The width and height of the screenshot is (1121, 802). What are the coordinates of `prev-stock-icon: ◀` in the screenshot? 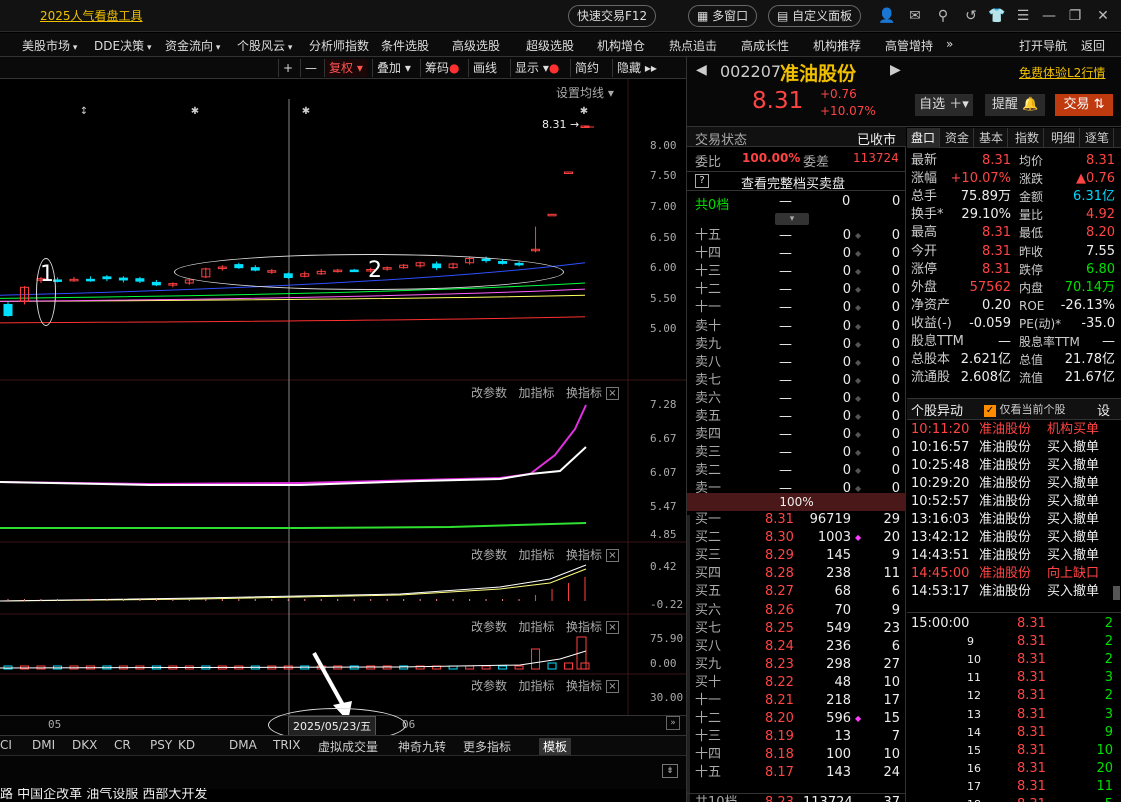 It's located at (701, 70).